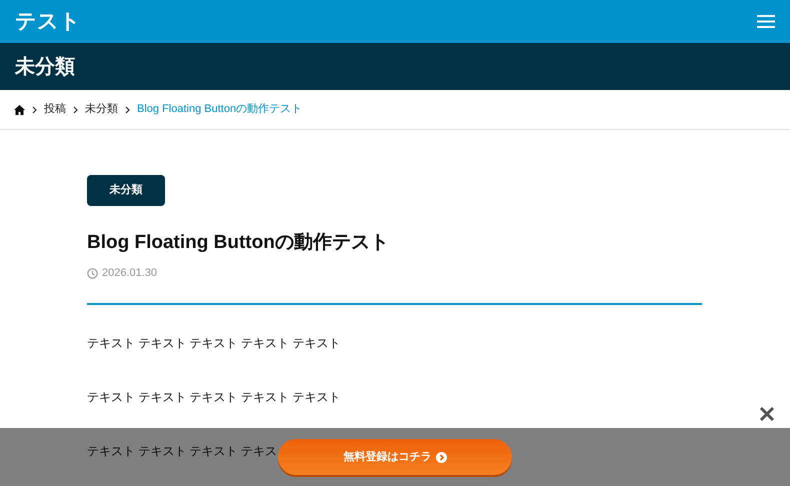  What do you see at coordinates (19, 109) in the screenshot?
I see `home-icon` at bounding box center [19, 109].